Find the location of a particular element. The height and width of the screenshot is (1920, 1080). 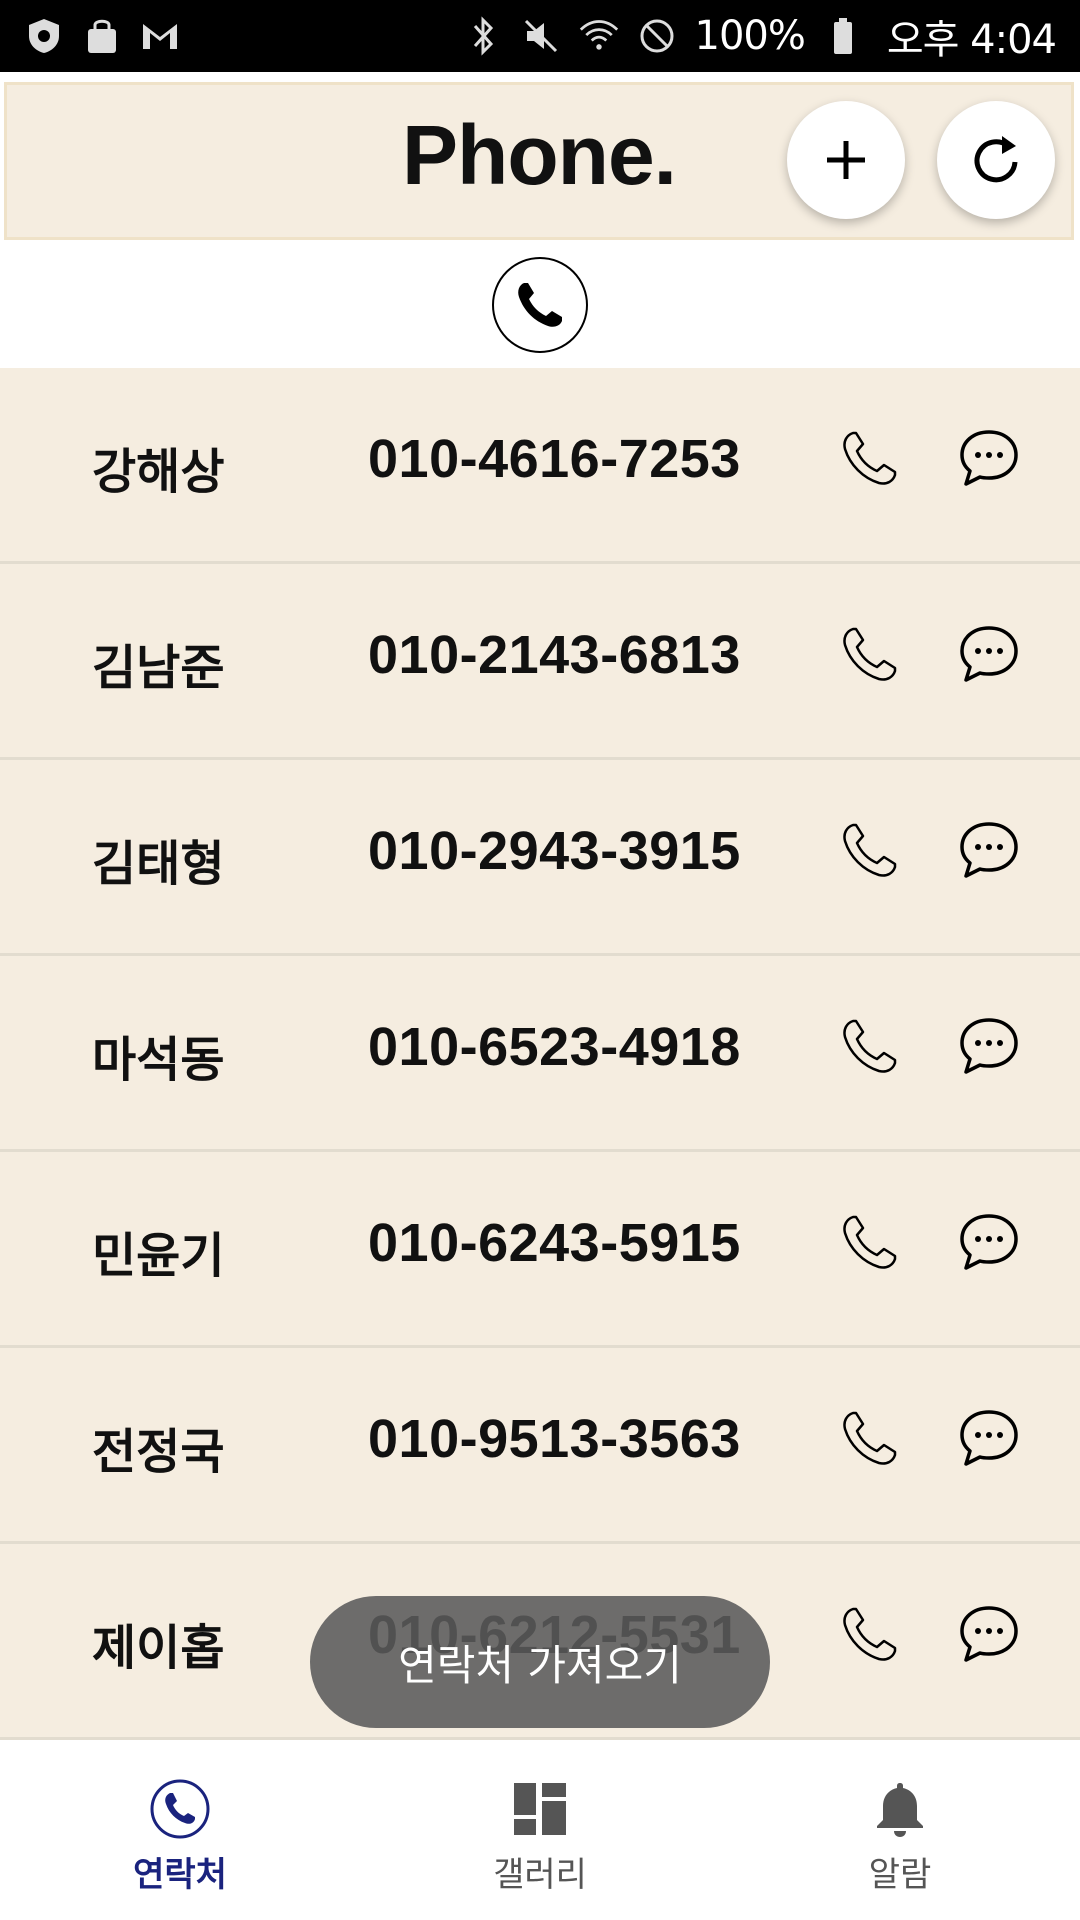

contact-phone: 010-6243-5915 is located at coordinates (554, 1243).